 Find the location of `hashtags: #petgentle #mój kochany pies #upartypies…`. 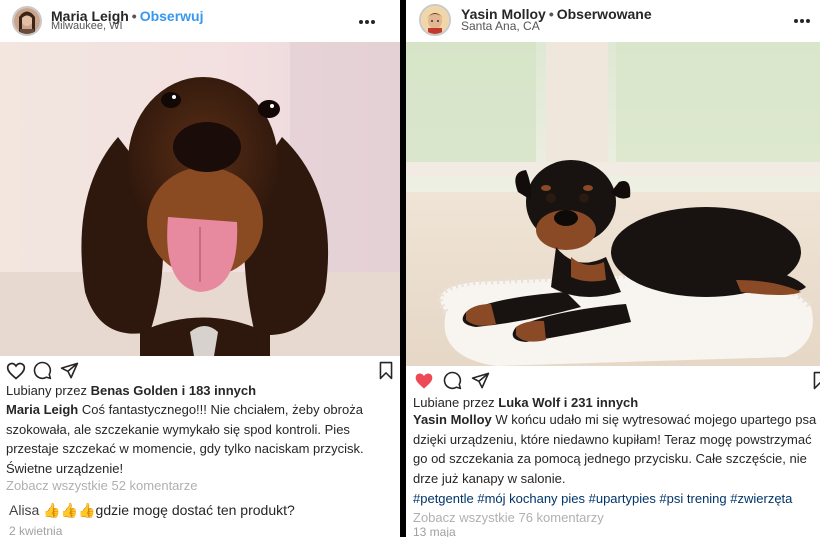

hashtags: #petgentle #mój kochany pies #upartypies… is located at coordinates (602, 498).